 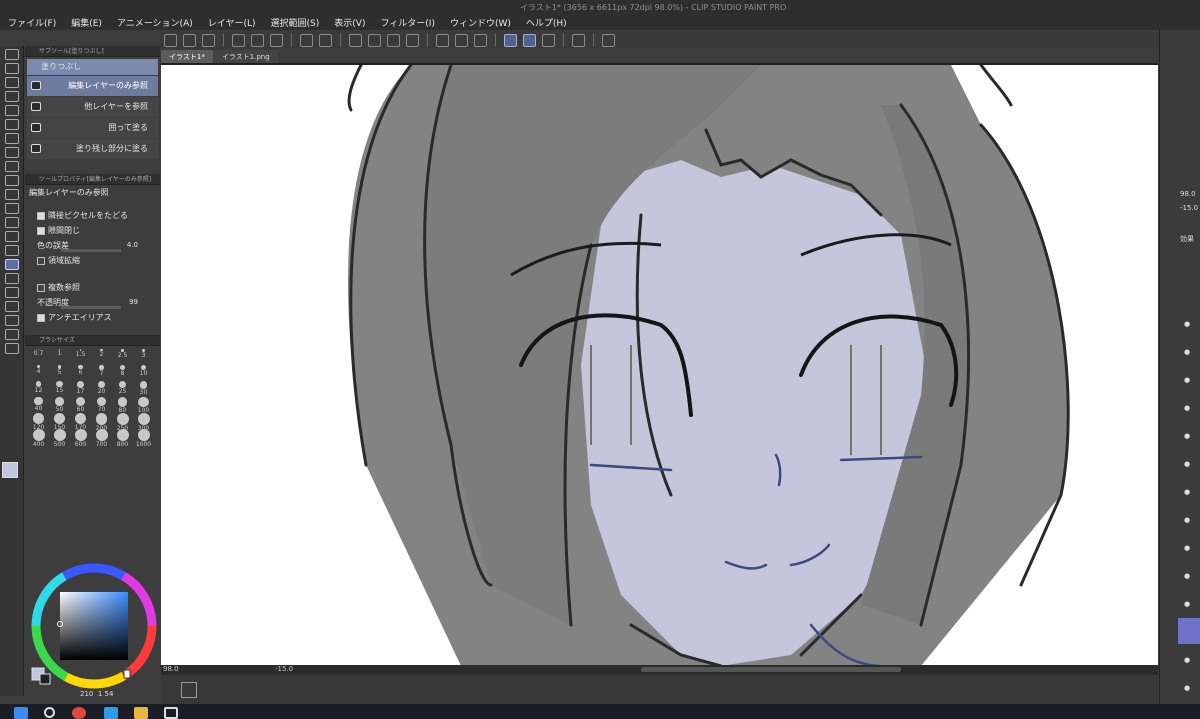 What do you see at coordinates (38, 438) in the screenshot?
I see `brush-size-cell: 400` at bounding box center [38, 438].